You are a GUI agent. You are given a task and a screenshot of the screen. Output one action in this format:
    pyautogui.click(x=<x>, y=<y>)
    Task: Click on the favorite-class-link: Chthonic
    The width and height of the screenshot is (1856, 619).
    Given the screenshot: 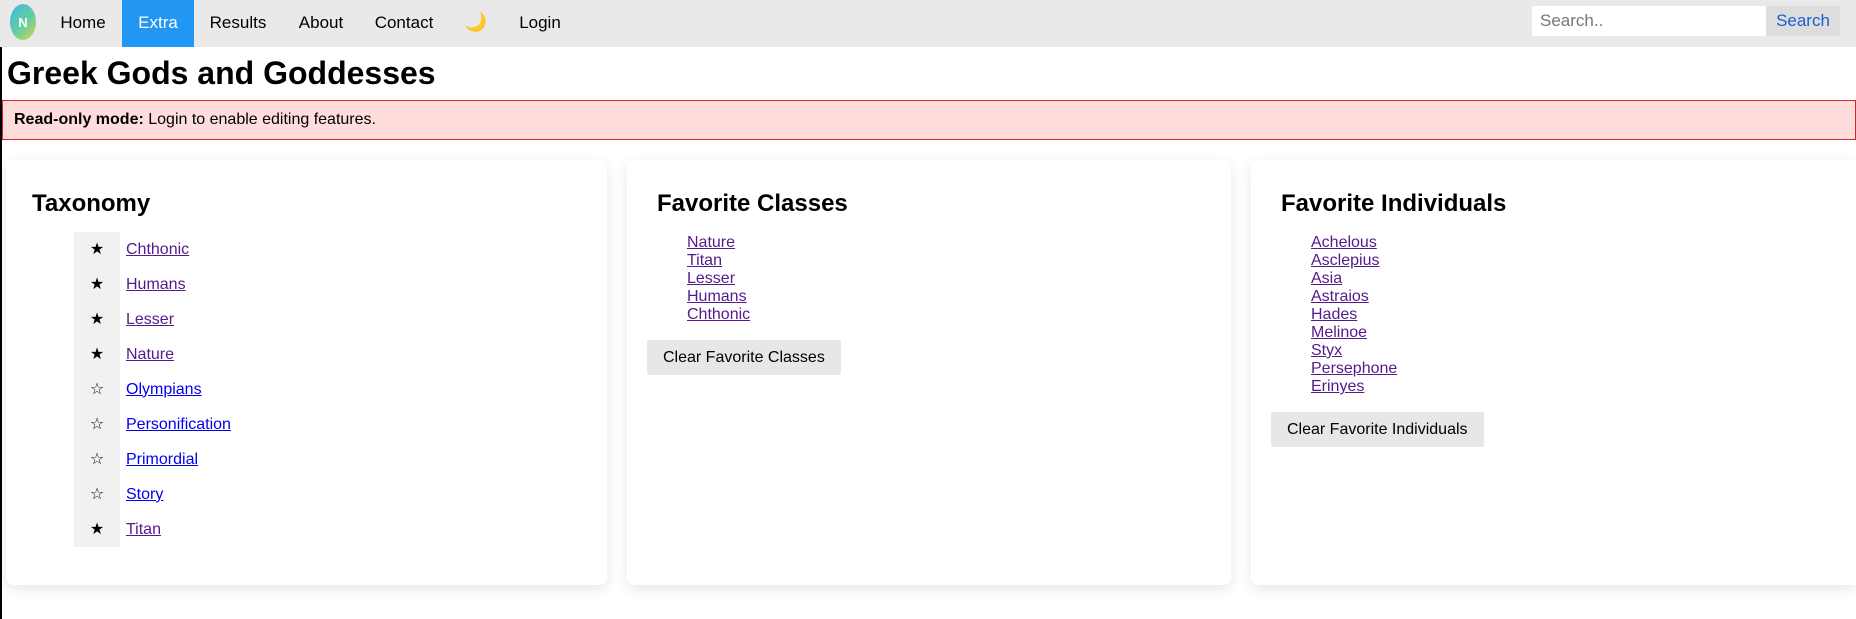 What is the action you would take?
    pyautogui.click(x=718, y=314)
    